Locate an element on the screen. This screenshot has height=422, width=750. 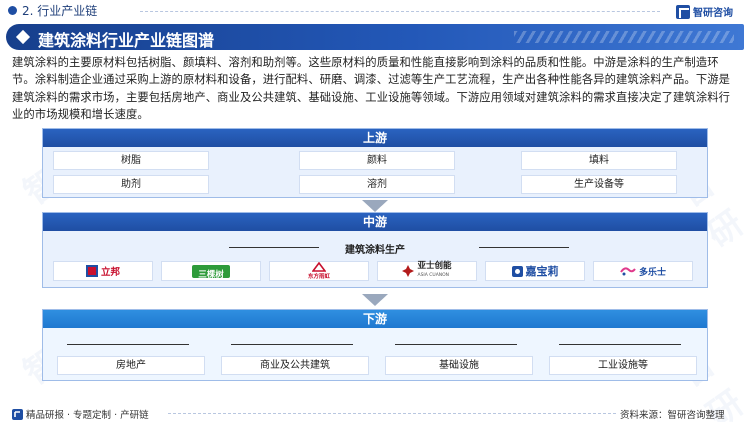
brand-card-nippon: 立邦 is located at coordinates (103, 271).